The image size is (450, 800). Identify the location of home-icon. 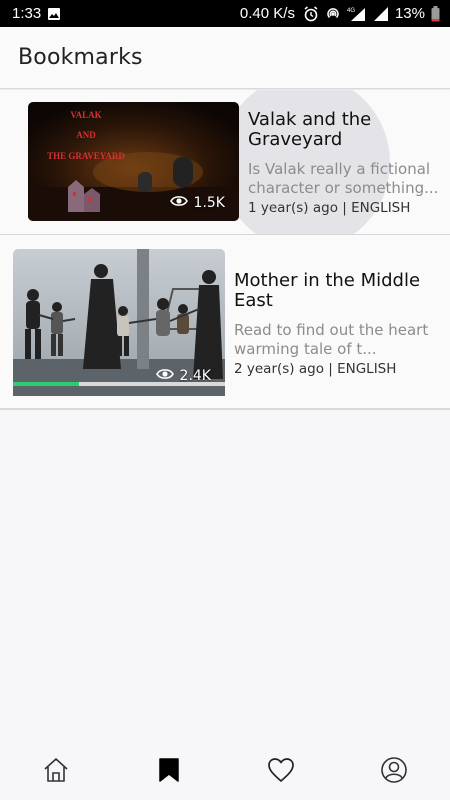
(56, 770).